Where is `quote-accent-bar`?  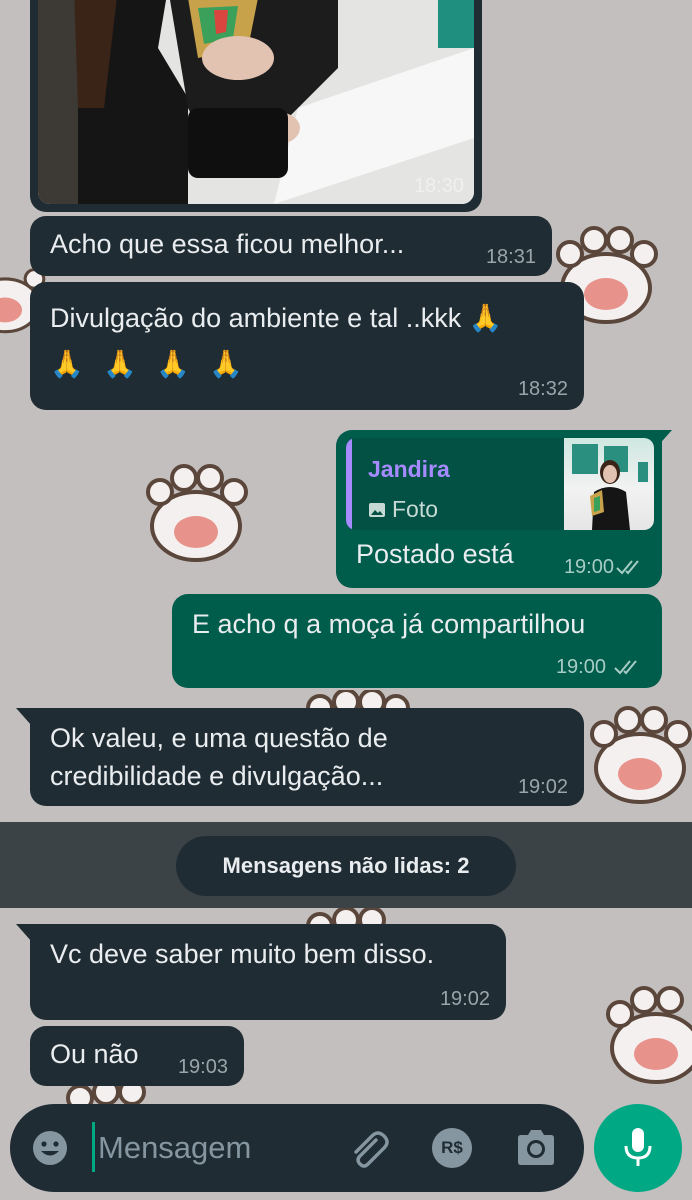
quote-accent-bar is located at coordinates (349, 484).